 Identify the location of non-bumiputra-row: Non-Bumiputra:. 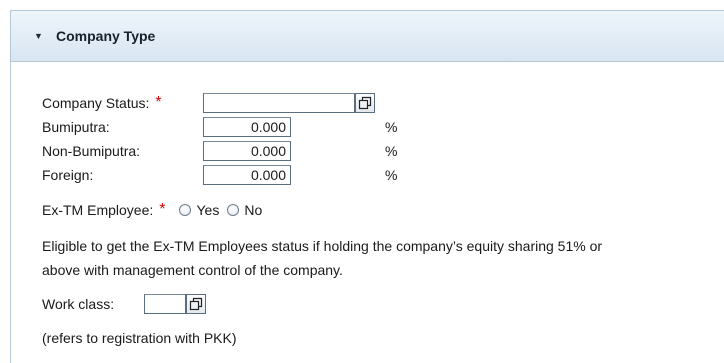
(91, 151).